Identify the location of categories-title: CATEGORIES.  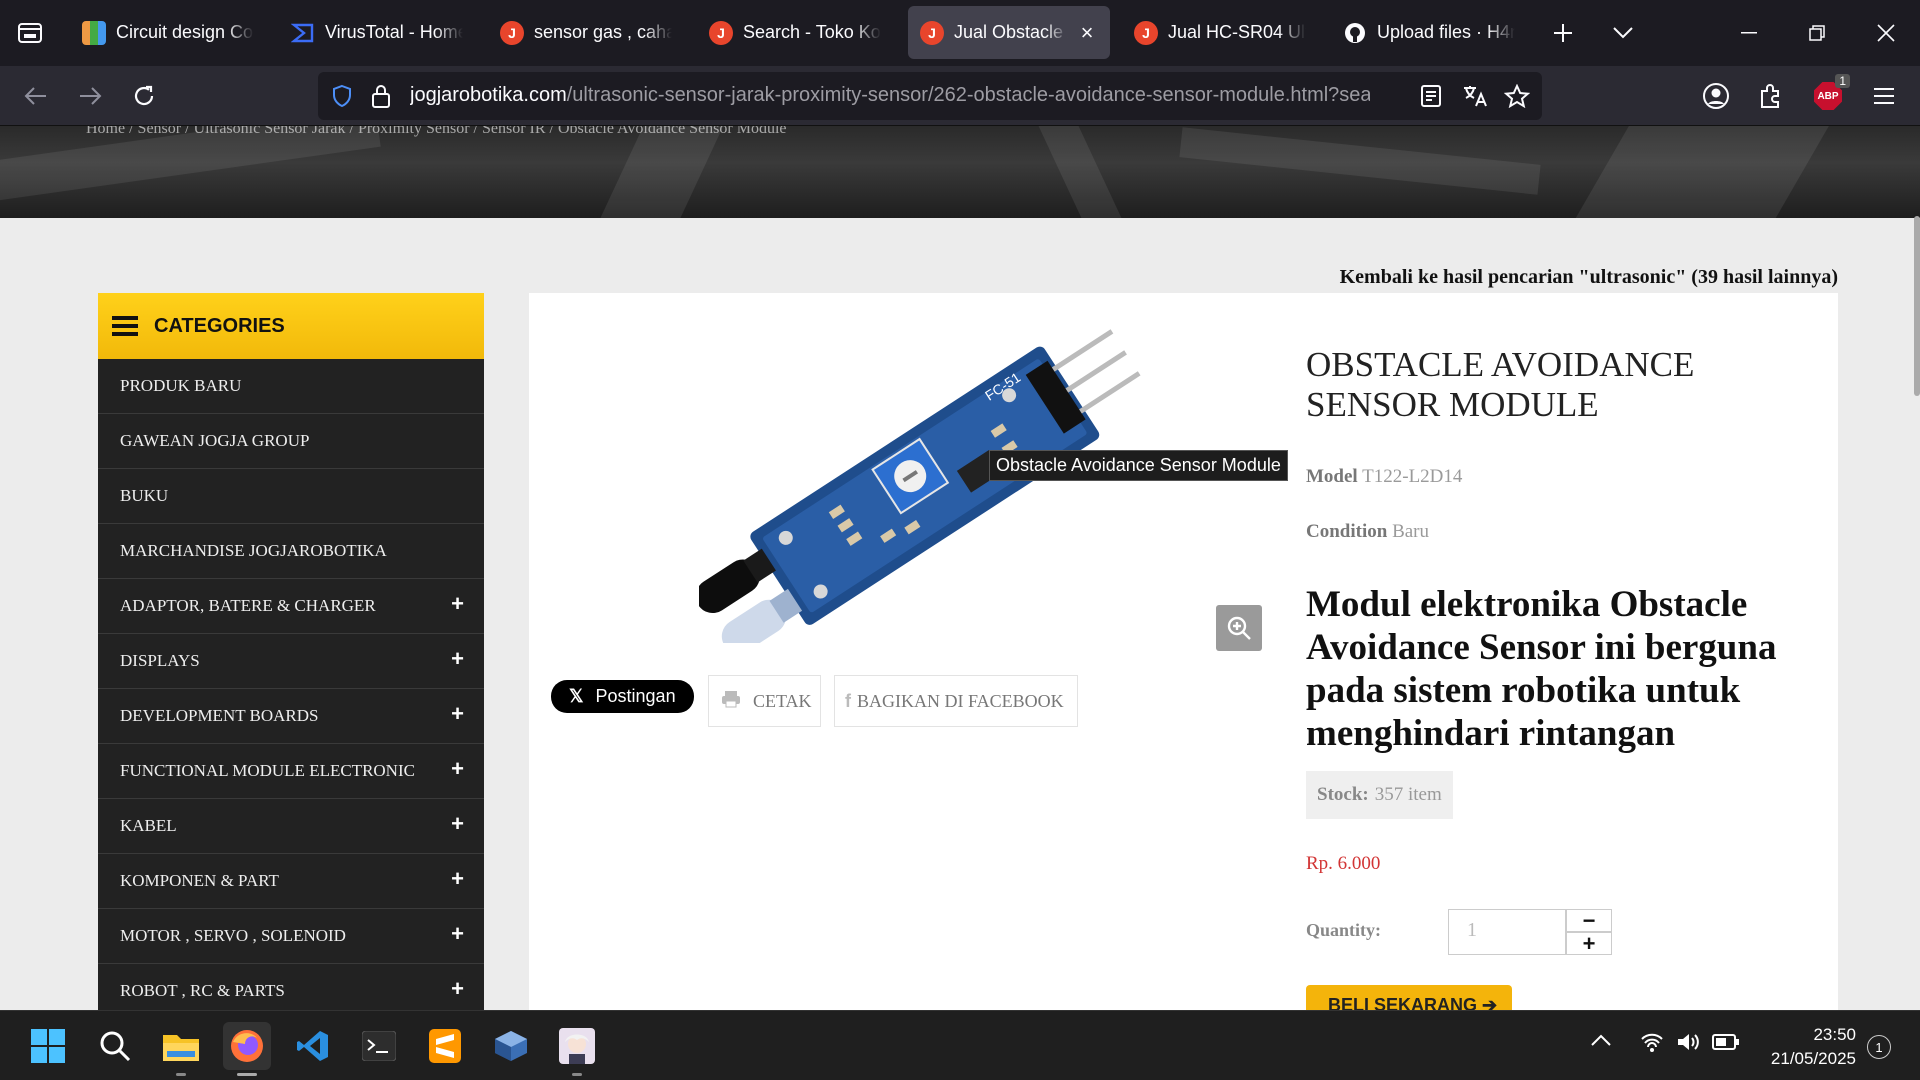
(219, 325).